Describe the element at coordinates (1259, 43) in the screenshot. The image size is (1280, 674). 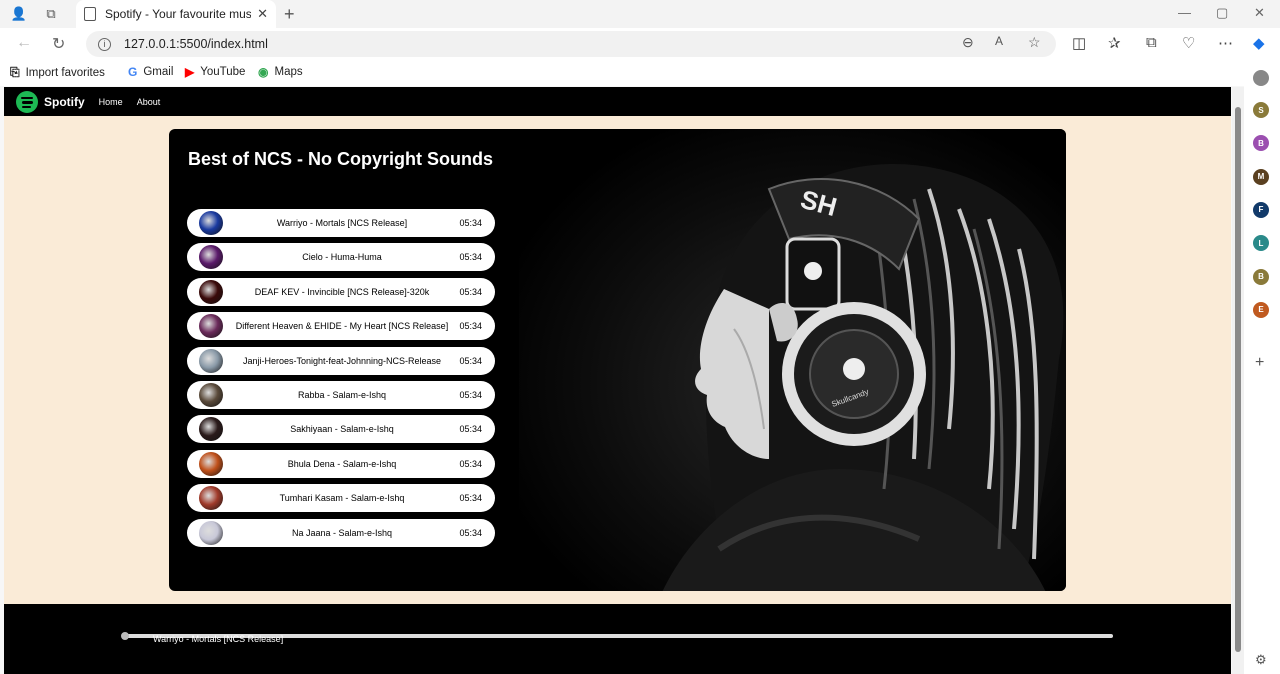
I see `copilot-icon: ◆` at that location.